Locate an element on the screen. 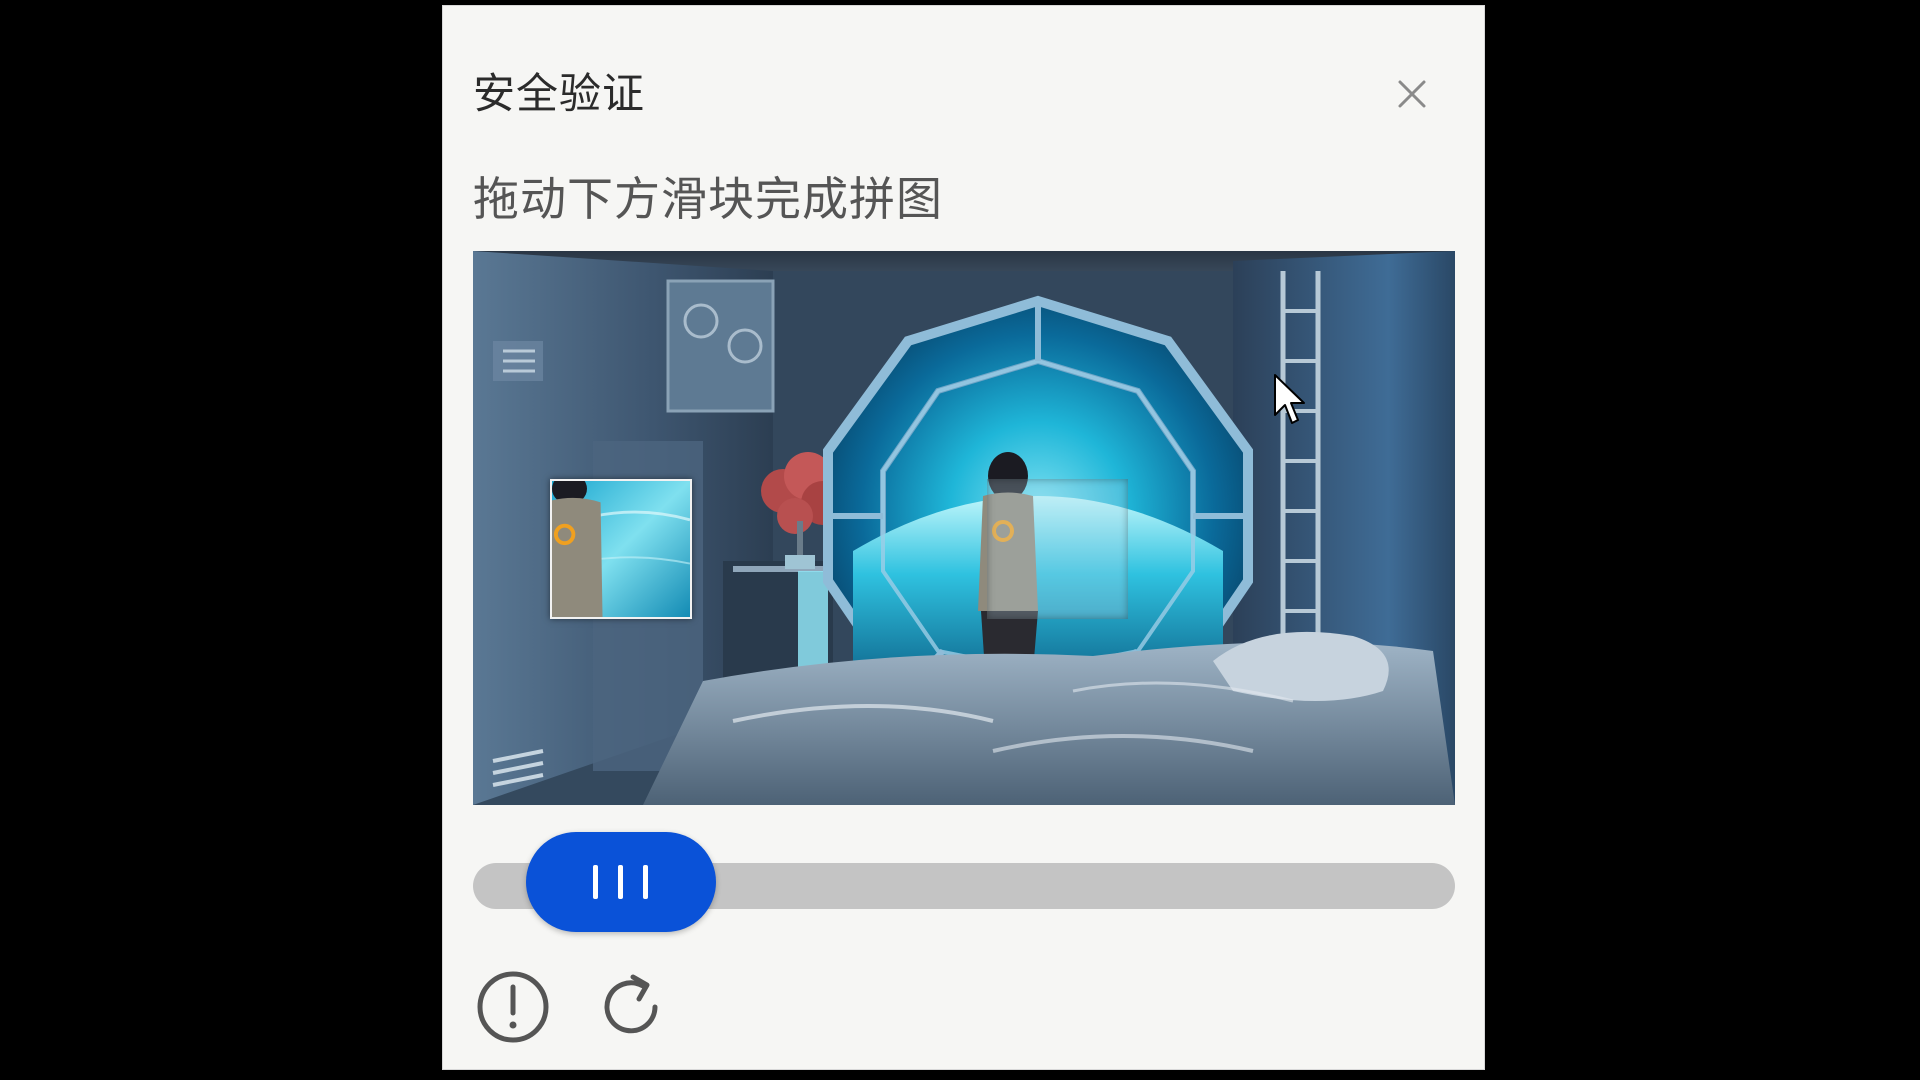 Image resolution: width=1920 pixels, height=1080 pixels. puzzle-piece is located at coordinates (621, 549).